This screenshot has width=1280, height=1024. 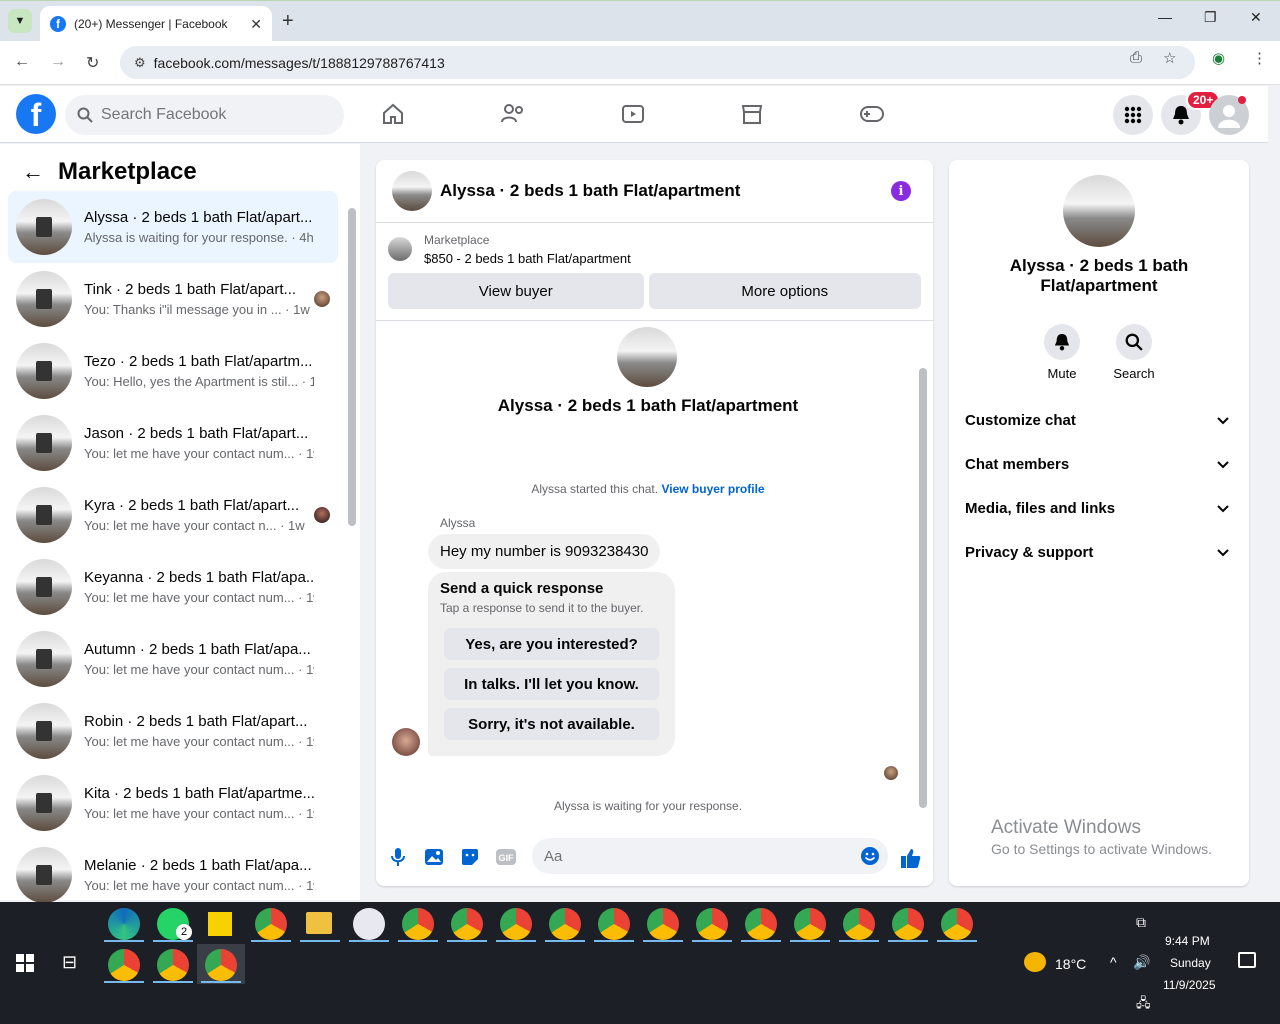 What do you see at coordinates (22, 62) in the screenshot?
I see `back-button: ←` at bounding box center [22, 62].